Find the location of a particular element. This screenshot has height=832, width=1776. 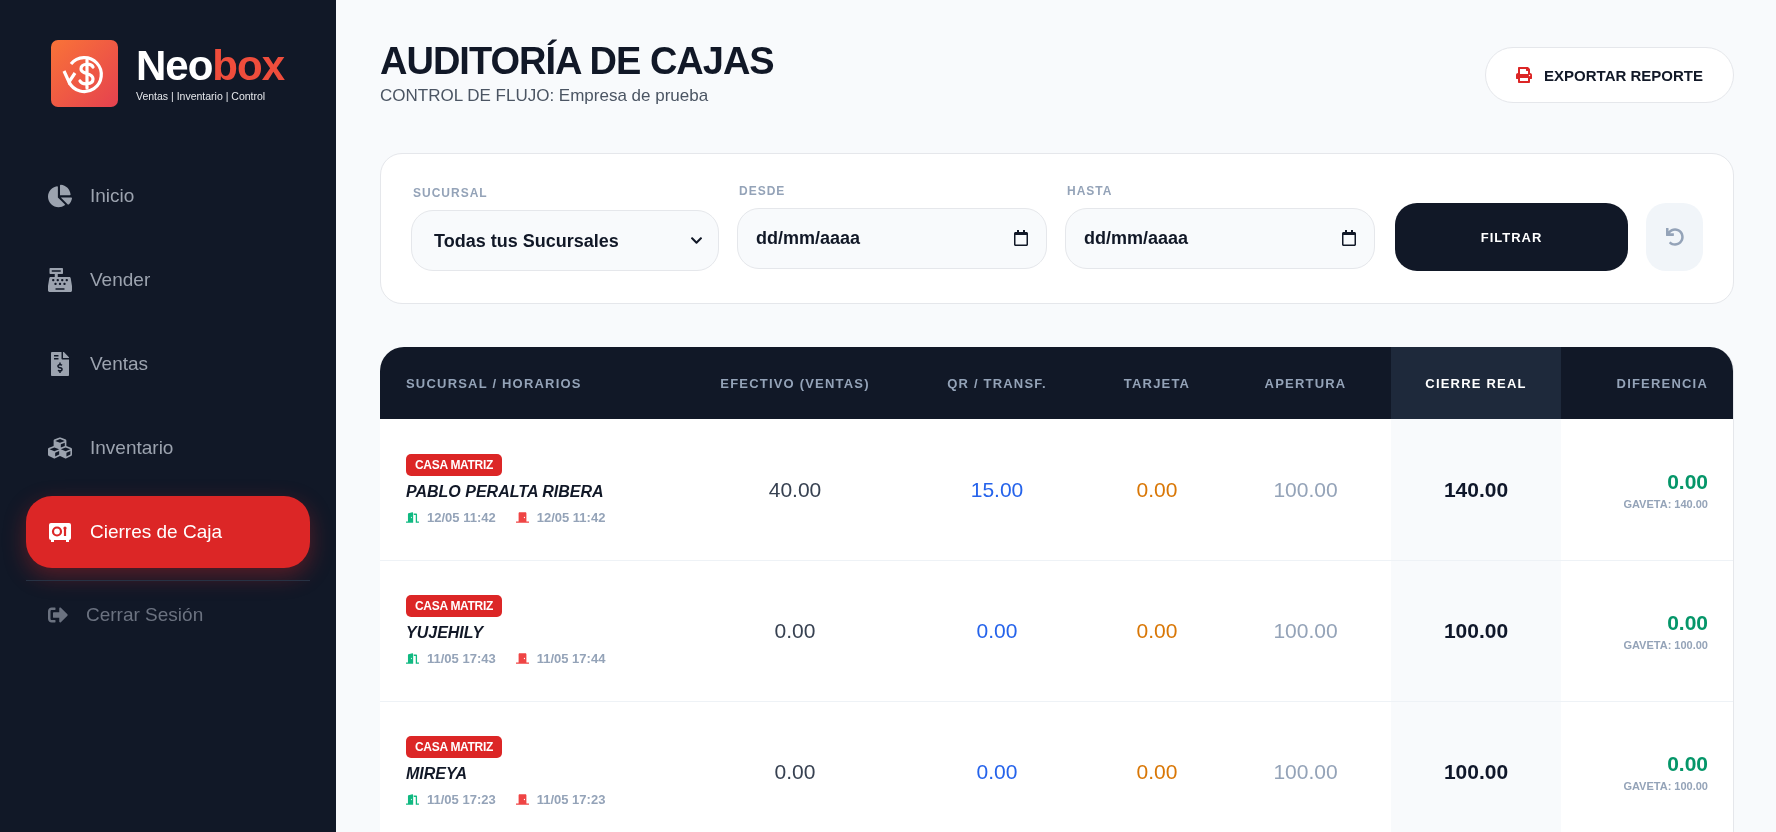

closing-amount: 140.00 is located at coordinates (1476, 489).